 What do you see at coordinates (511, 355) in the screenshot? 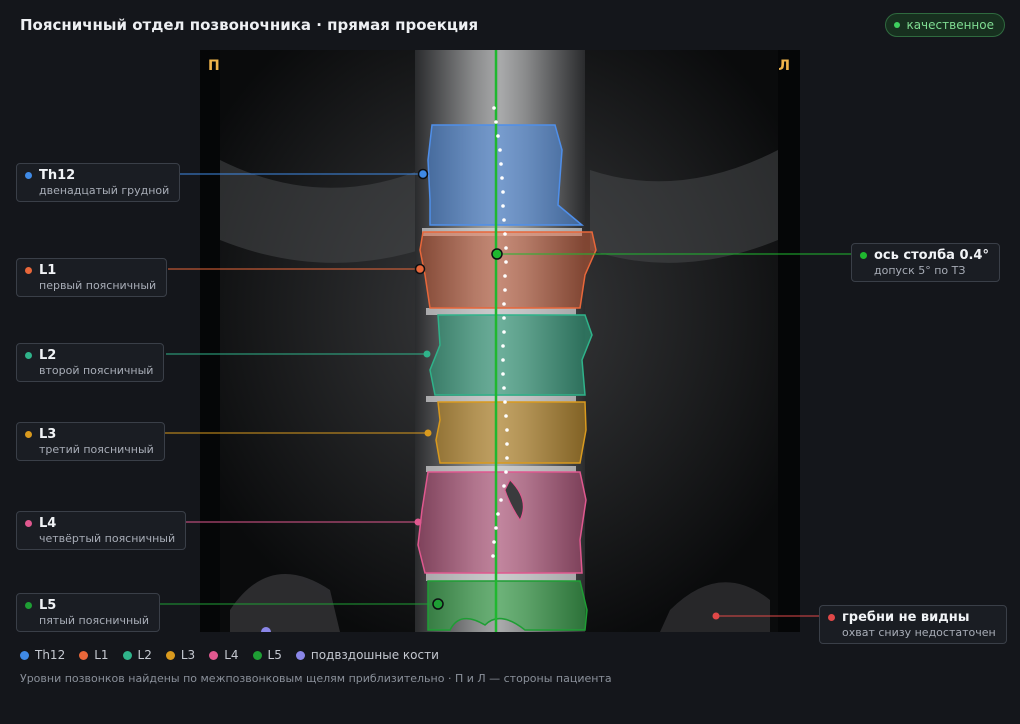
I see `vertebra-l2-mask` at bounding box center [511, 355].